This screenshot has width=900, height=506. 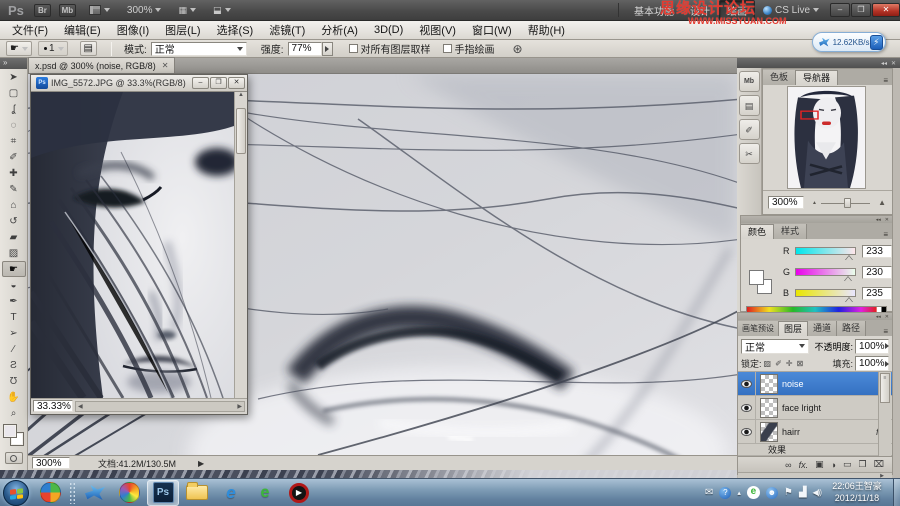 What do you see at coordinates (14, 205) in the screenshot?
I see `clone-stamp-tool: ⌂` at bounding box center [14, 205].